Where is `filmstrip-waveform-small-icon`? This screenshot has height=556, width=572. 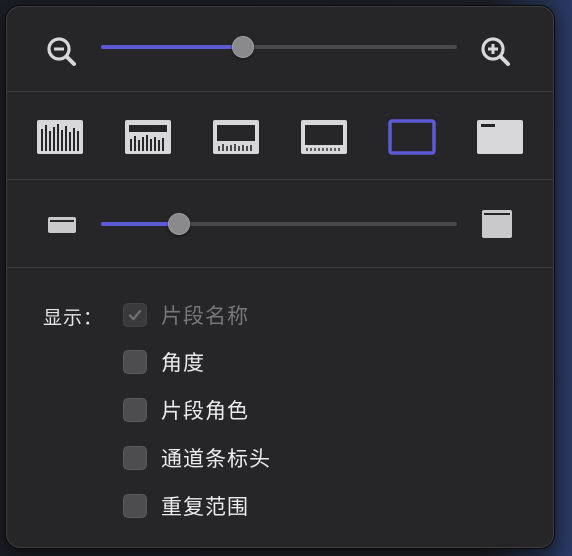
filmstrip-waveform-small-icon is located at coordinates (324, 137).